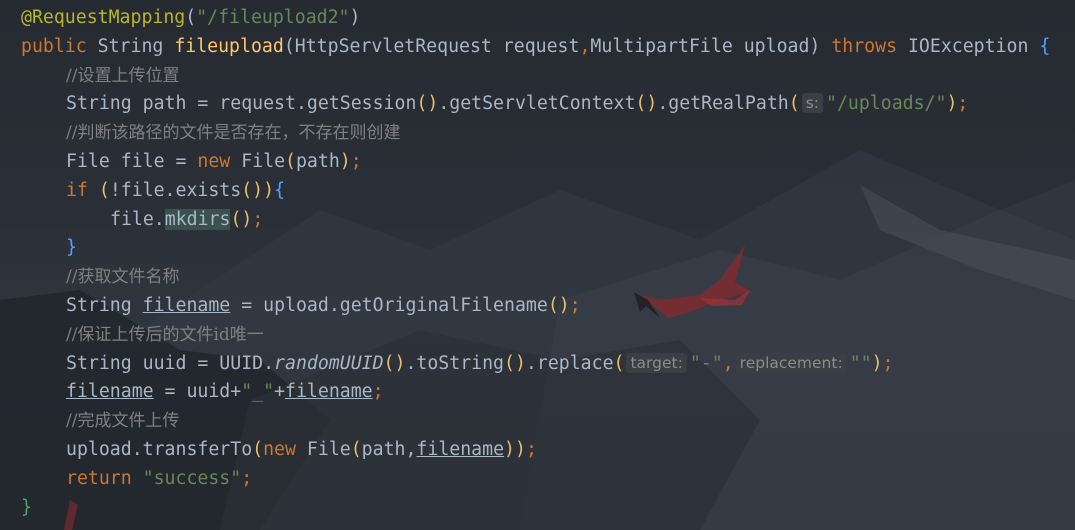 The image size is (1075, 530). What do you see at coordinates (329, 363) in the screenshot?
I see `static-method-token: randomUUID` at bounding box center [329, 363].